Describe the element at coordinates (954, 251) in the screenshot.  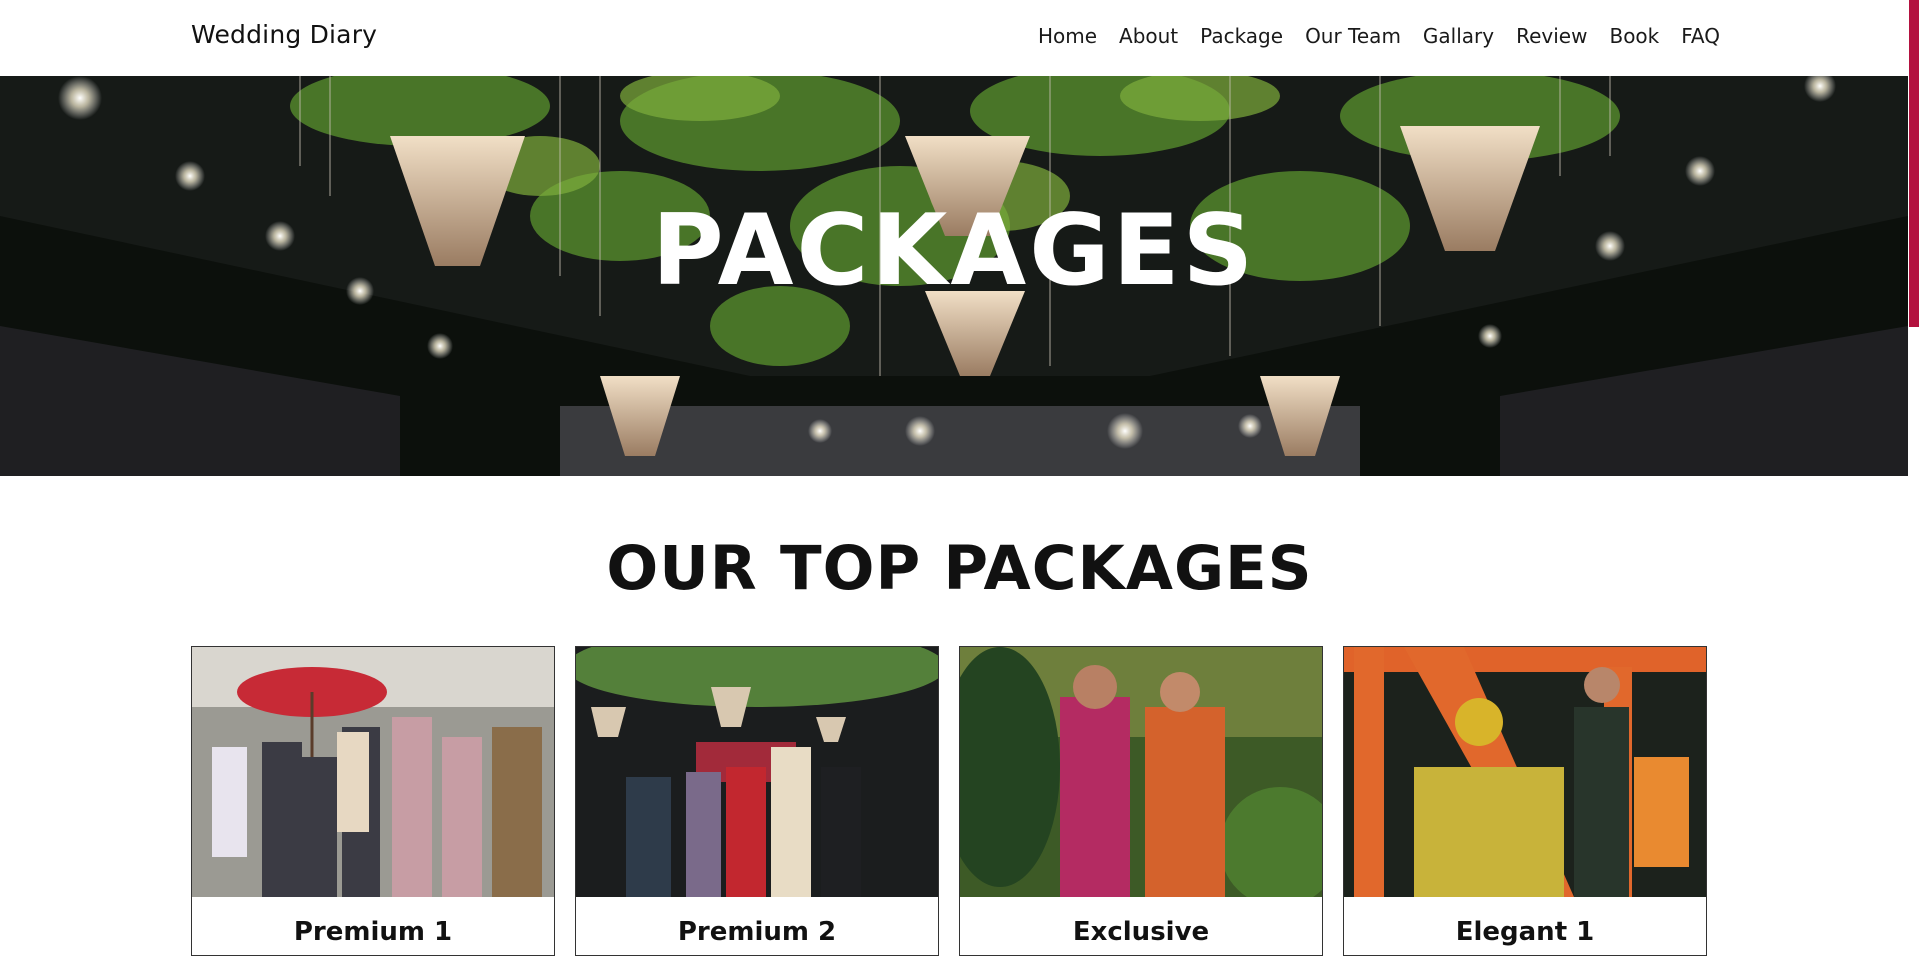
I see `hero-title: PACKAGES` at that location.